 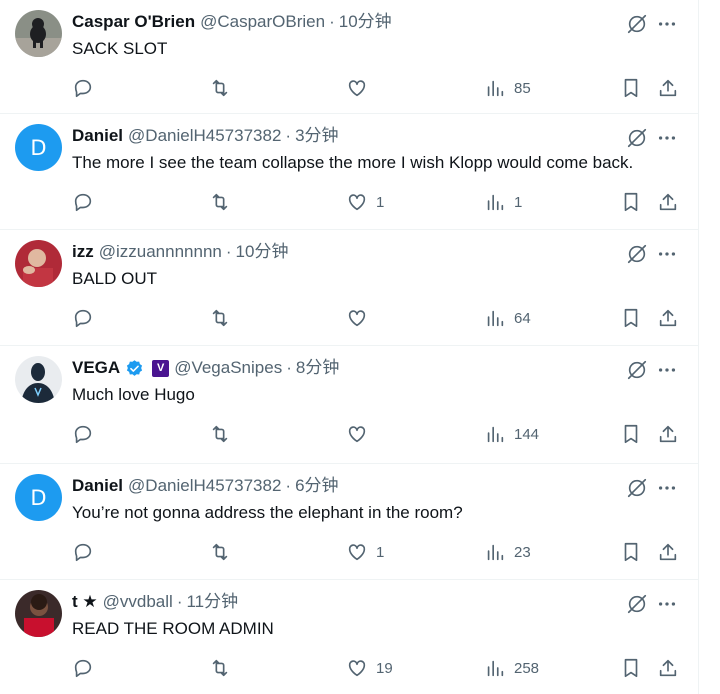 I want to click on tweet-header: Daniel @DanielH45737382 · 3分钟, so click(x=205, y=136).